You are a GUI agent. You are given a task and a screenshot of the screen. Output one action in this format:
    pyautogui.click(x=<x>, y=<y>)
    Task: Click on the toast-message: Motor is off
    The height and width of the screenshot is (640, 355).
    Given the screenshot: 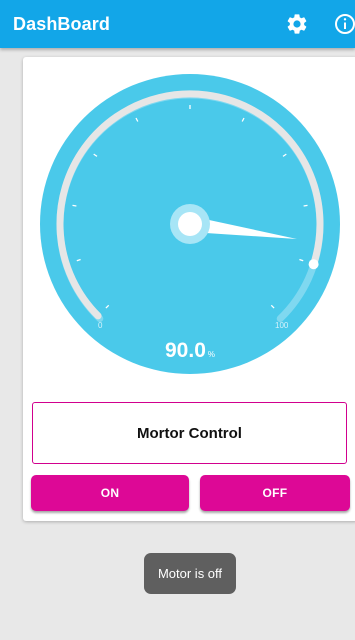 What is the action you would take?
    pyautogui.click(x=190, y=573)
    